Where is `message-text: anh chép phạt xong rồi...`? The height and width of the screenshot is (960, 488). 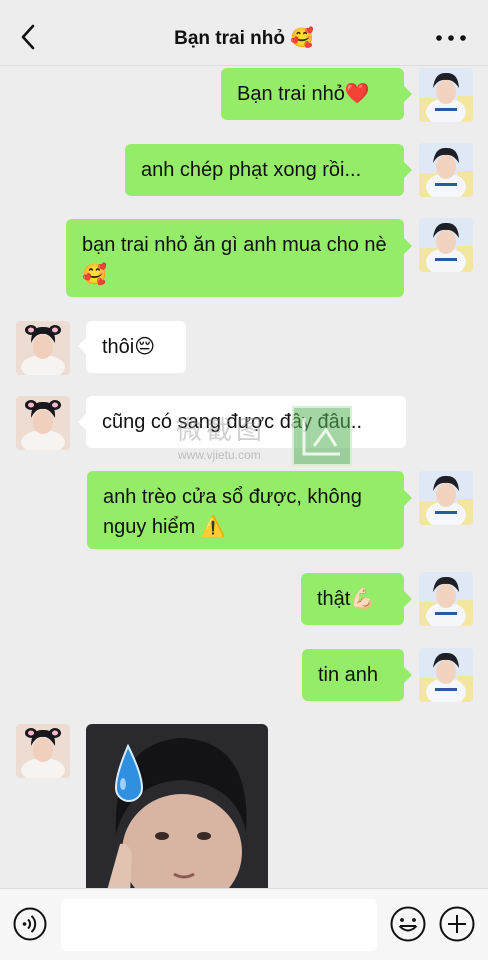 message-text: anh chép phạt xong rồi... is located at coordinates (251, 170).